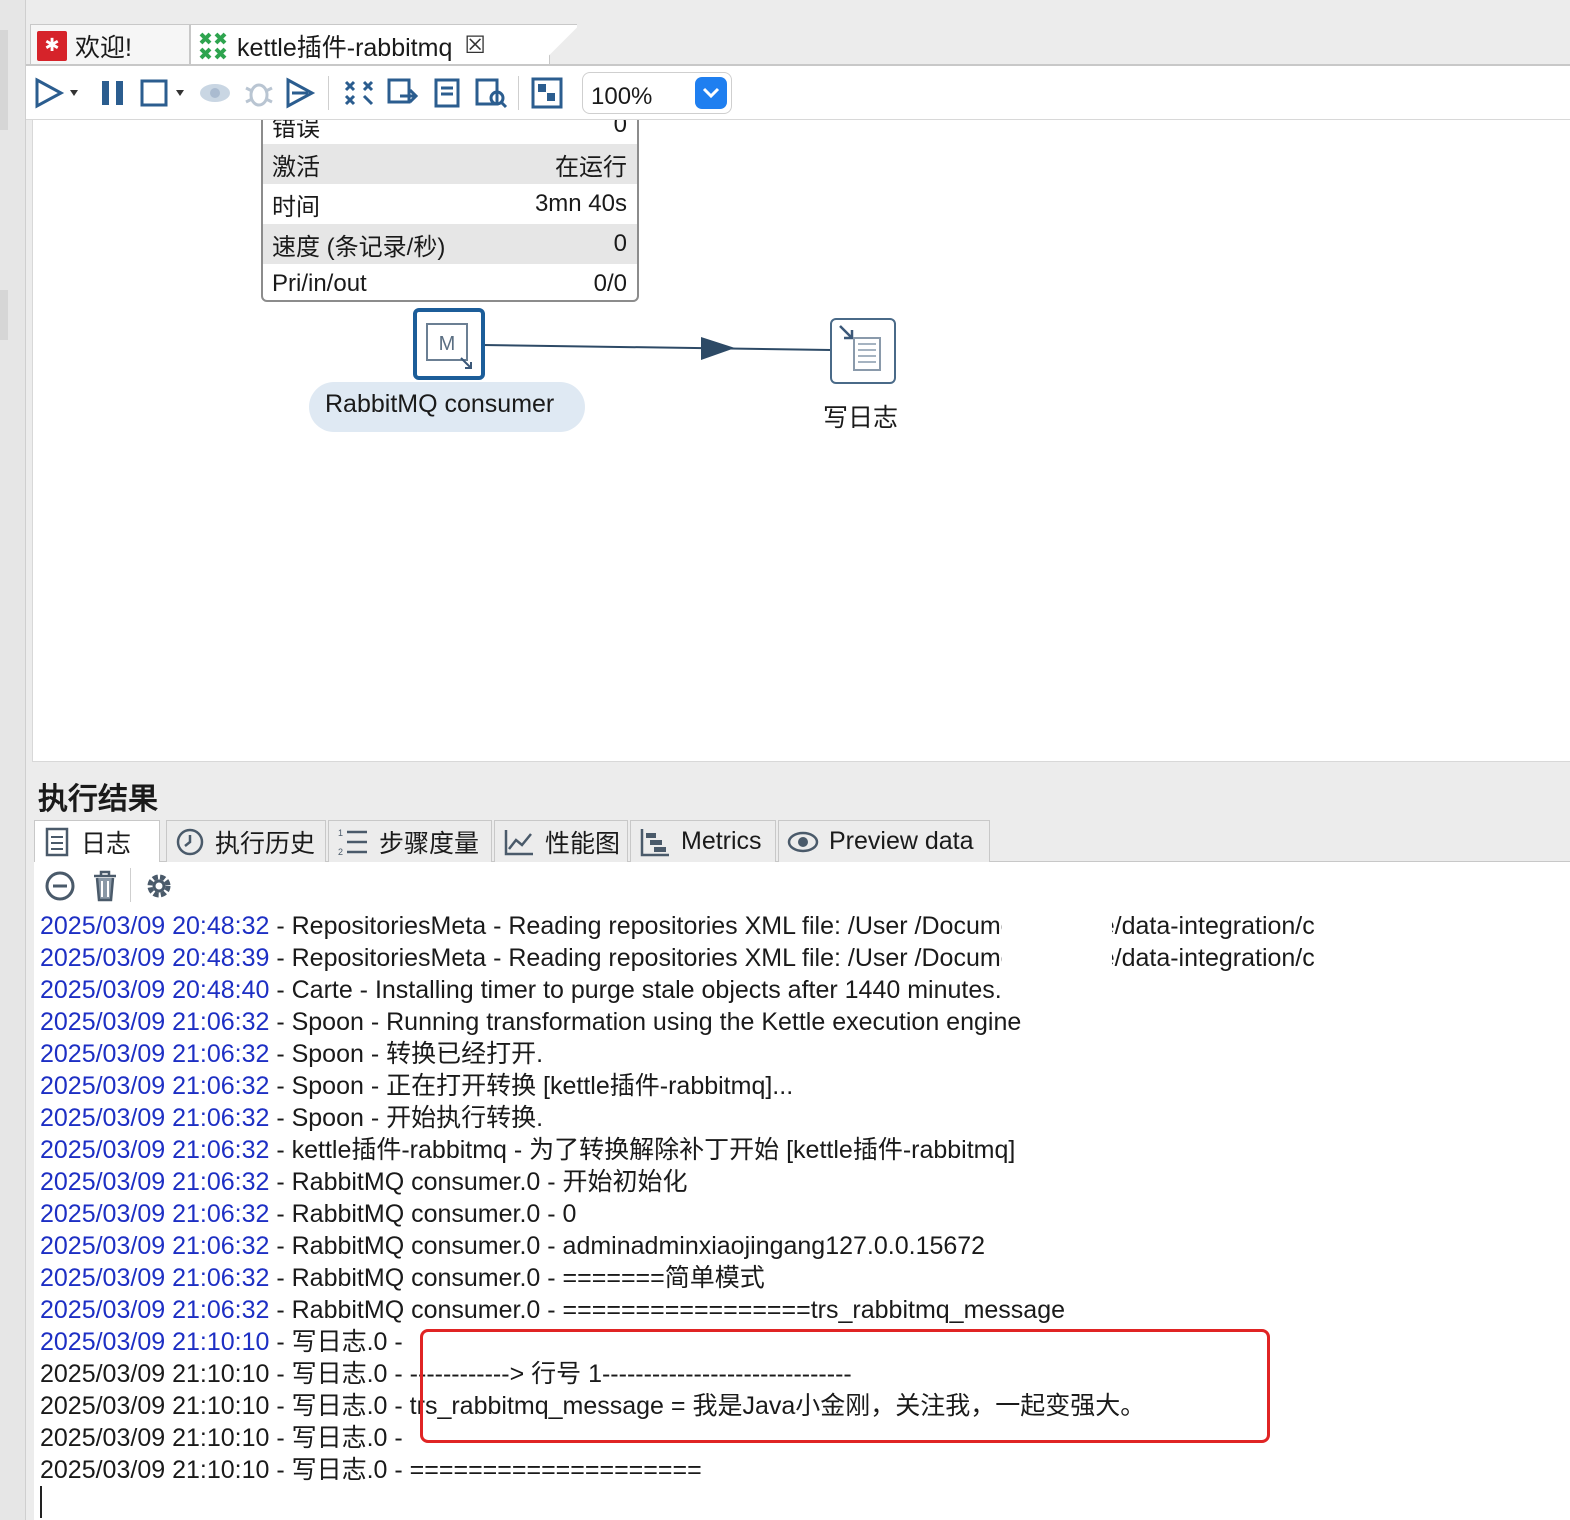 The height and width of the screenshot is (1520, 1570). Describe the element at coordinates (403, 93) in the screenshot. I see `impact-icon` at that location.